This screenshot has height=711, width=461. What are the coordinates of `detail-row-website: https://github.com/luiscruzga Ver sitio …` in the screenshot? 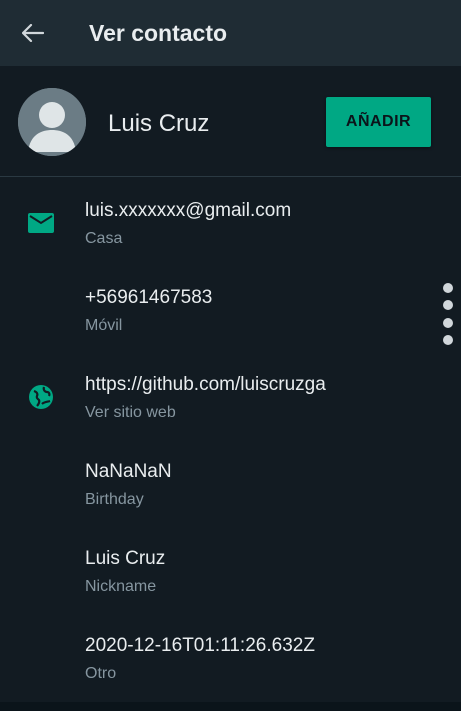 It's located at (230, 395).